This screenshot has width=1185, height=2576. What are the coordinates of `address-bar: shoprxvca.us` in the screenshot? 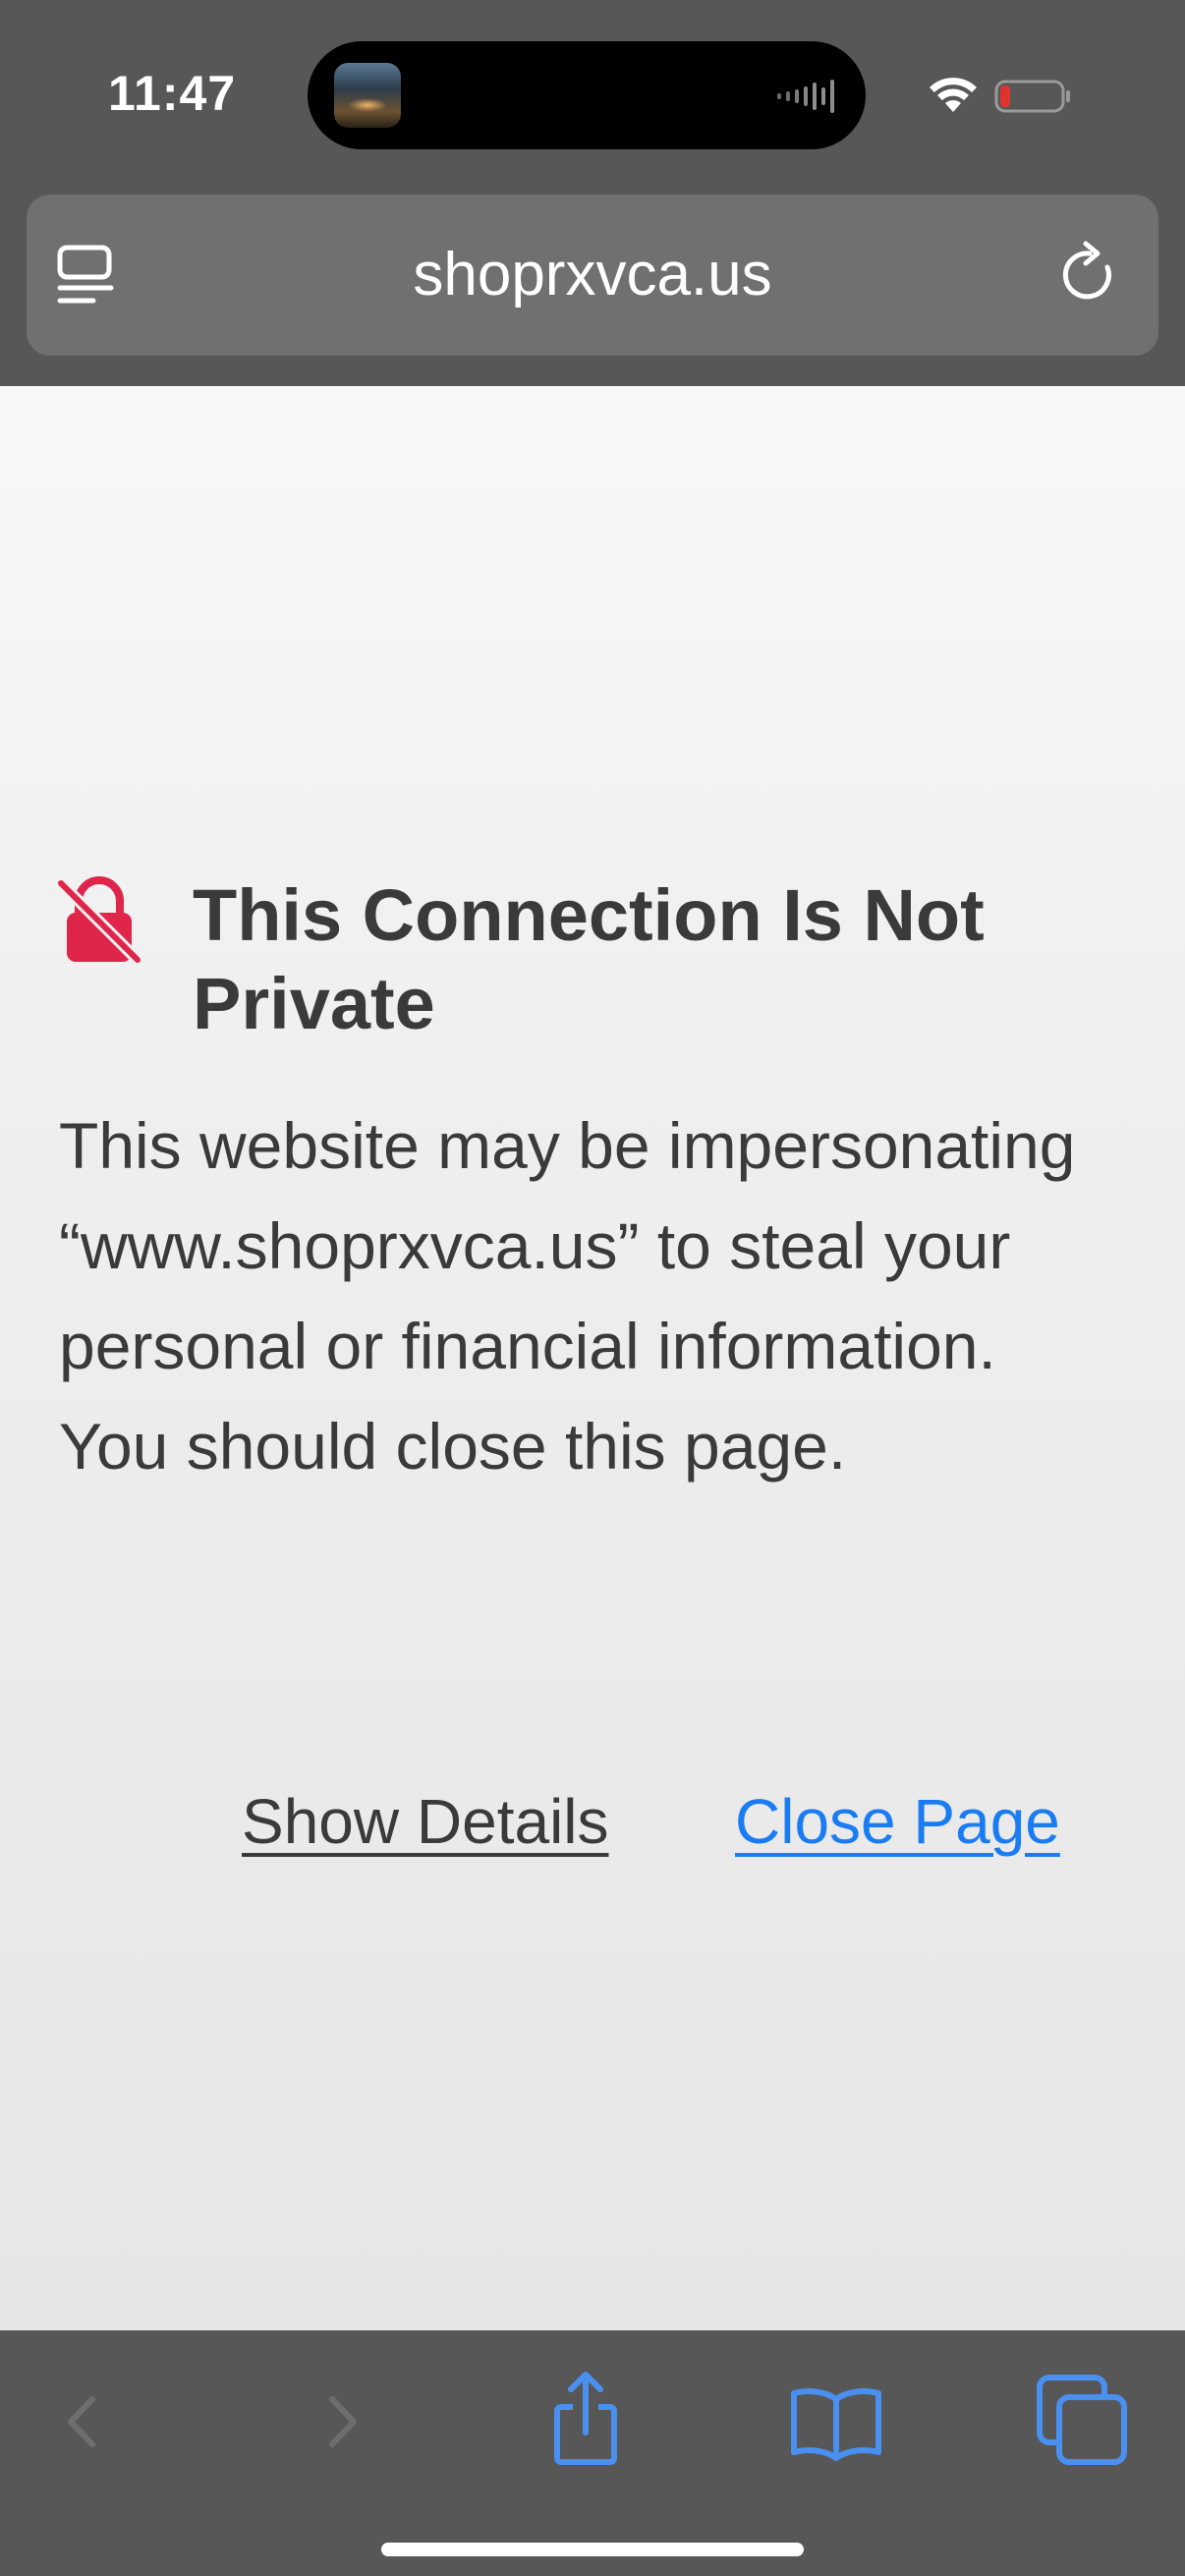 It's located at (592, 275).